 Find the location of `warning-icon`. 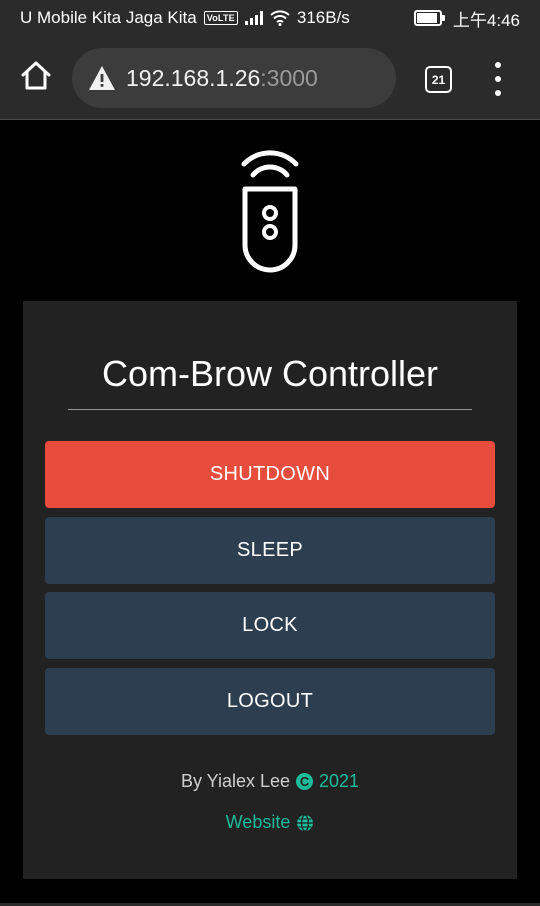

warning-icon is located at coordinates (102, 78).